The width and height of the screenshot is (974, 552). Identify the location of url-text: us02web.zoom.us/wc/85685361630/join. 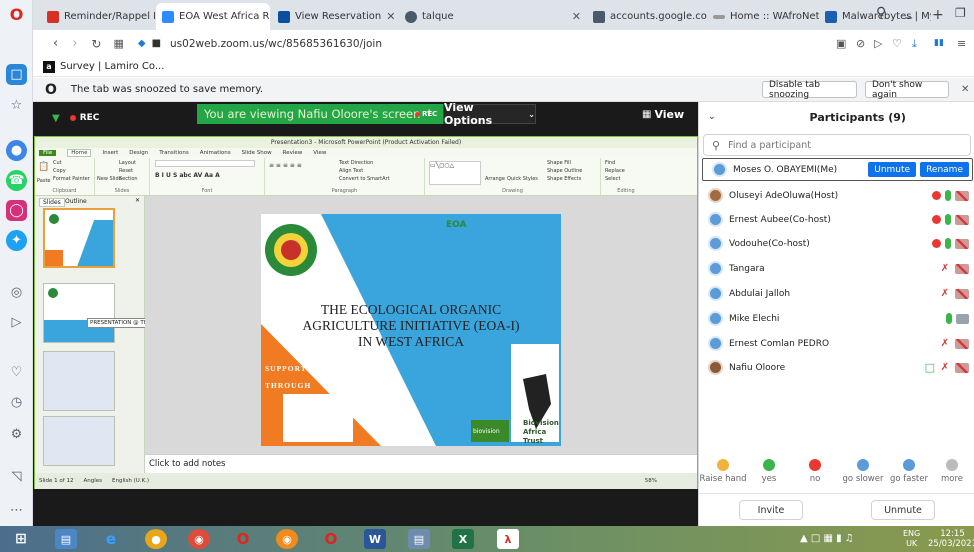
(276, 44).